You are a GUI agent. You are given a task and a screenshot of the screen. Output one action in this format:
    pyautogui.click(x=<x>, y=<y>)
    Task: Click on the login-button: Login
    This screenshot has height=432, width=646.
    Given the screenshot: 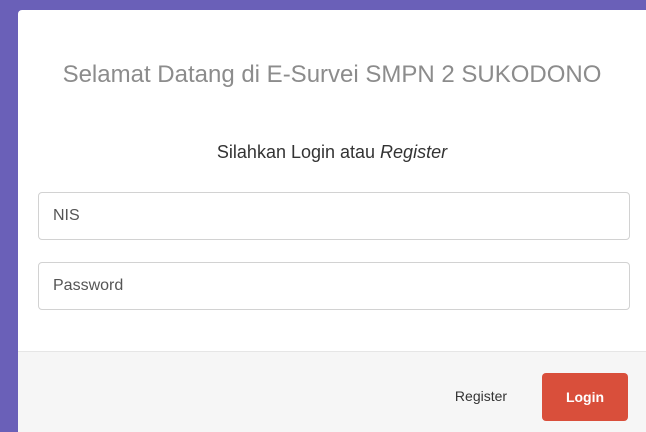 What is the action you would take?
    pyautogui.click(x=585, y=397)
    